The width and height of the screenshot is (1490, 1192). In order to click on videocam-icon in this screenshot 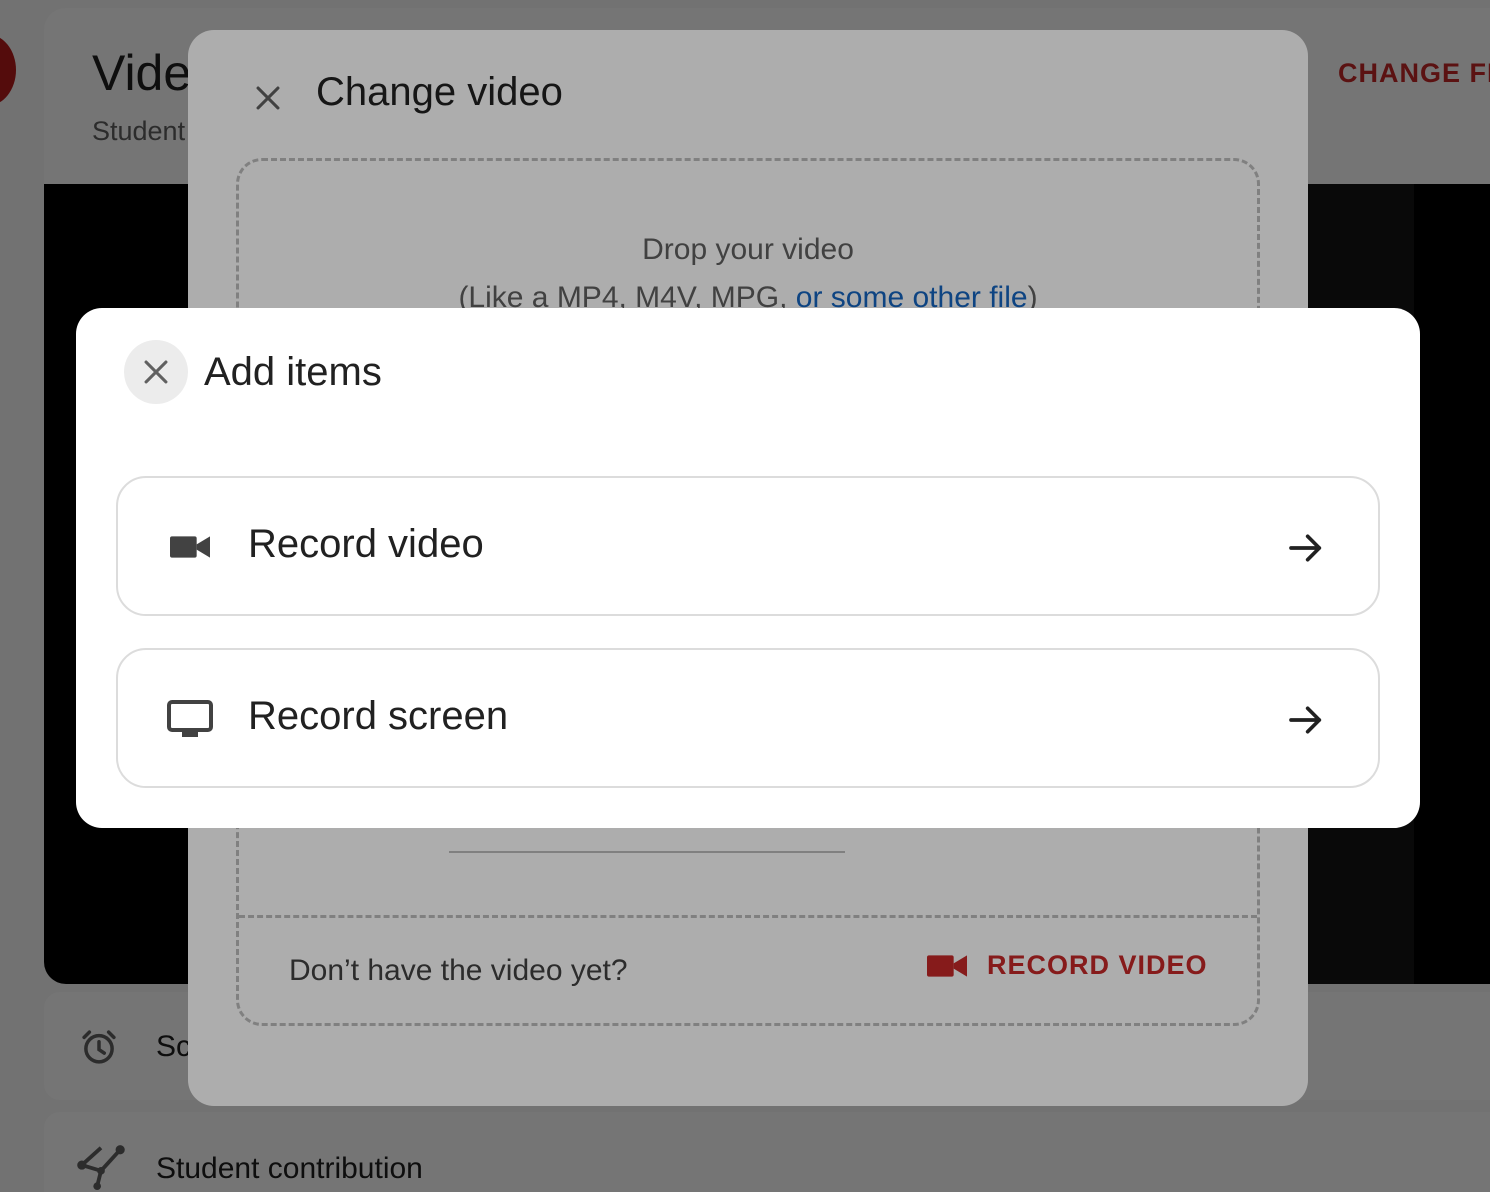, I will do `click(190, 547)`.